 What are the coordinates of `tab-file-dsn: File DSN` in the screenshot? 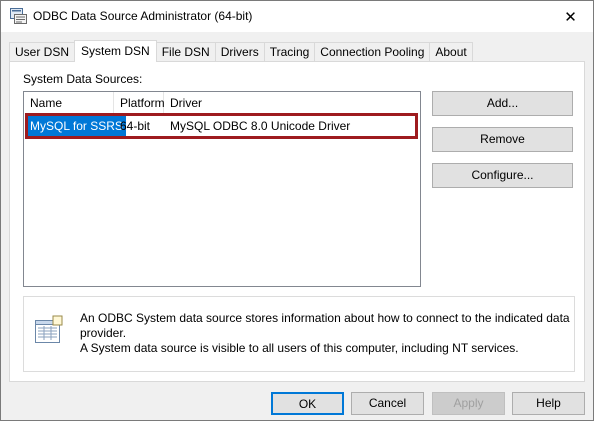 It's located at (185, 52).